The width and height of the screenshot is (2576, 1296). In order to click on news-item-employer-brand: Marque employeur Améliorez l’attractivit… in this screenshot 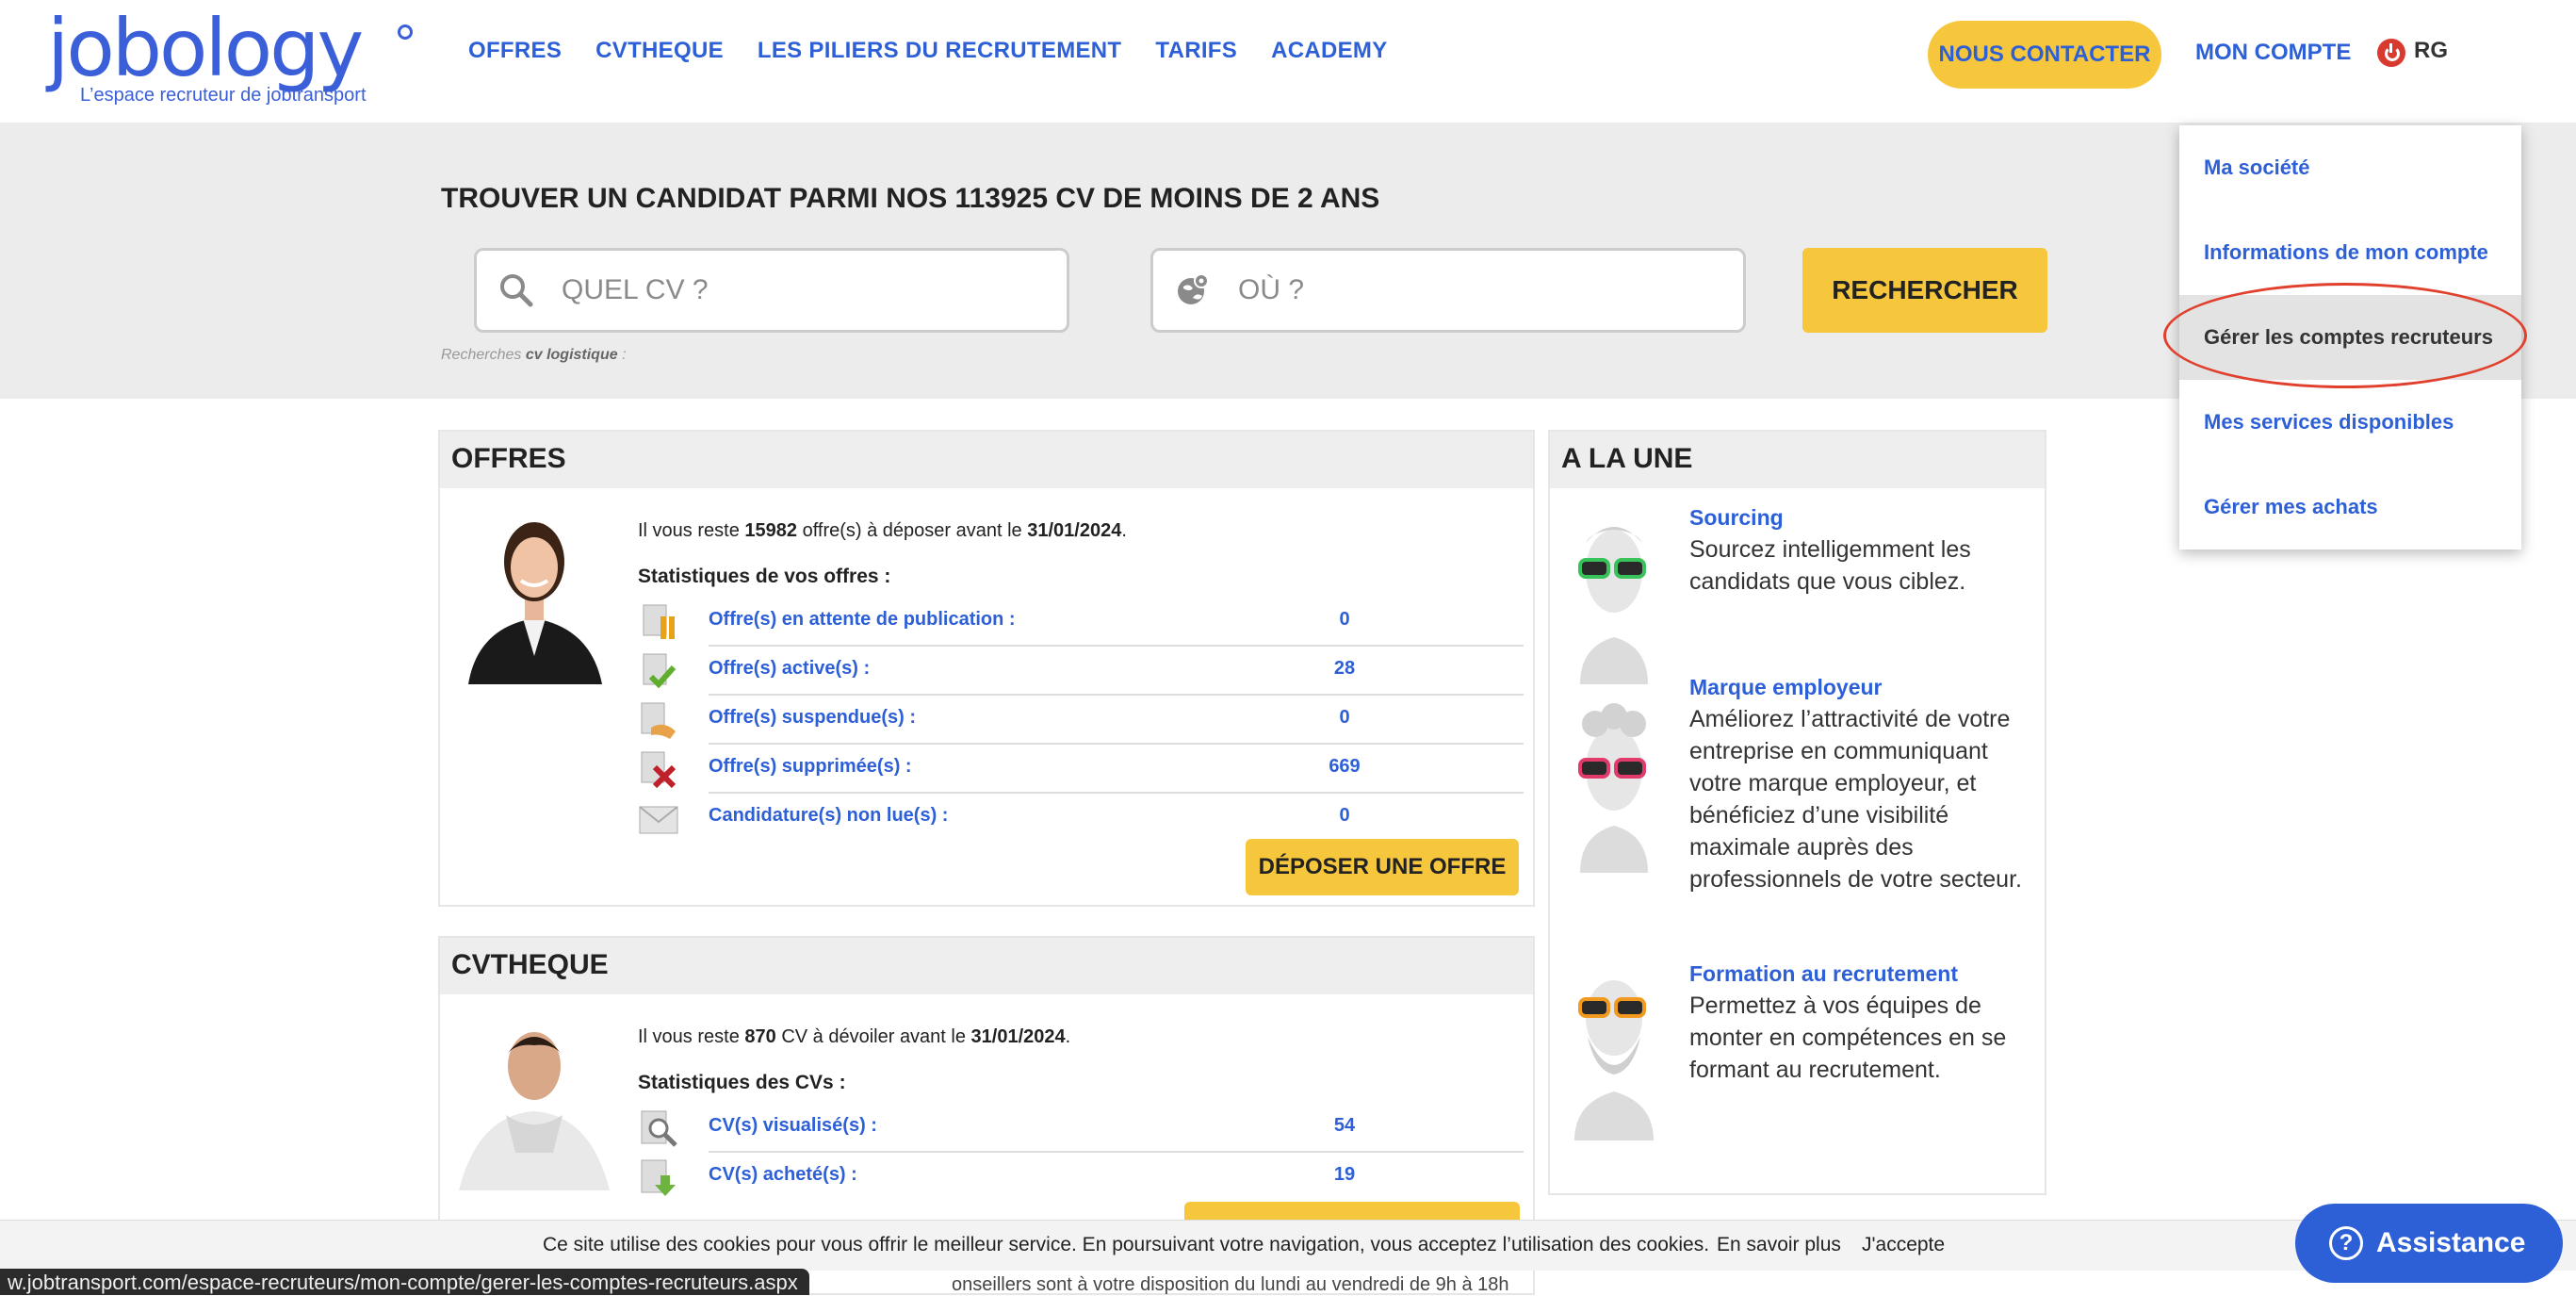, I will do `click(1799, 812)`.